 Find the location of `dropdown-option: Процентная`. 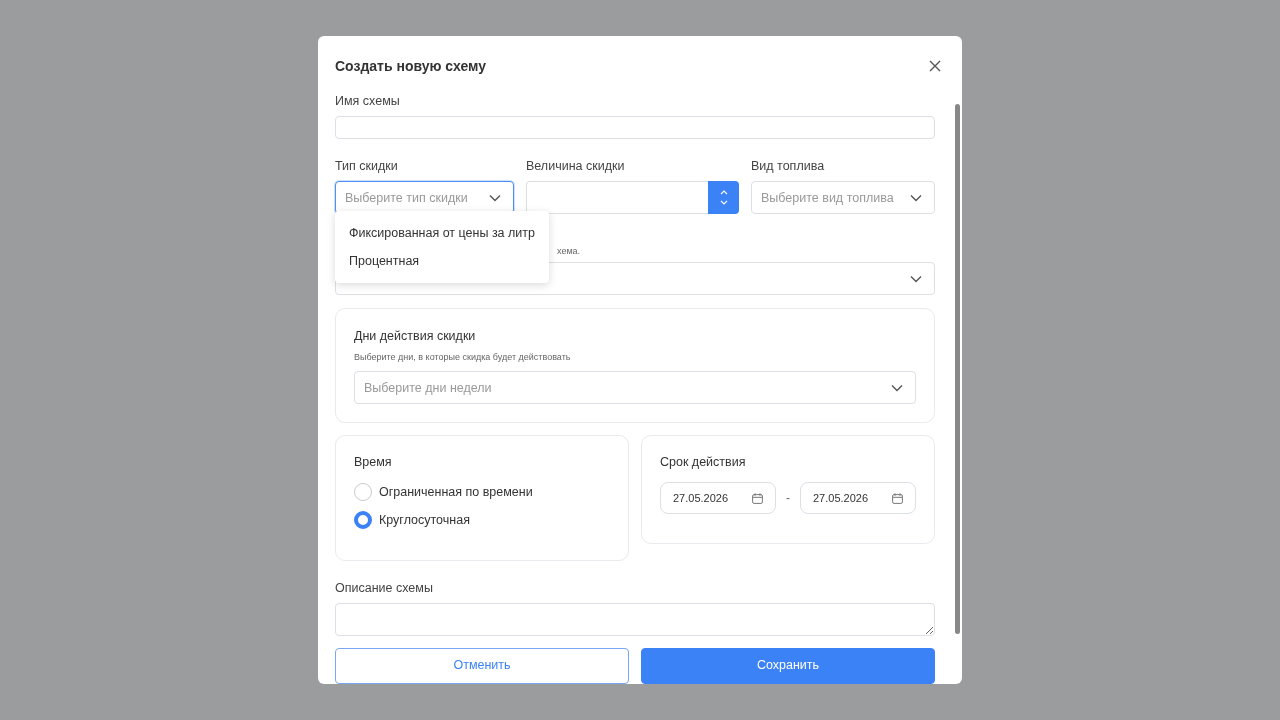

dropdown-option: Процентная is located at coordinates (442, 261).